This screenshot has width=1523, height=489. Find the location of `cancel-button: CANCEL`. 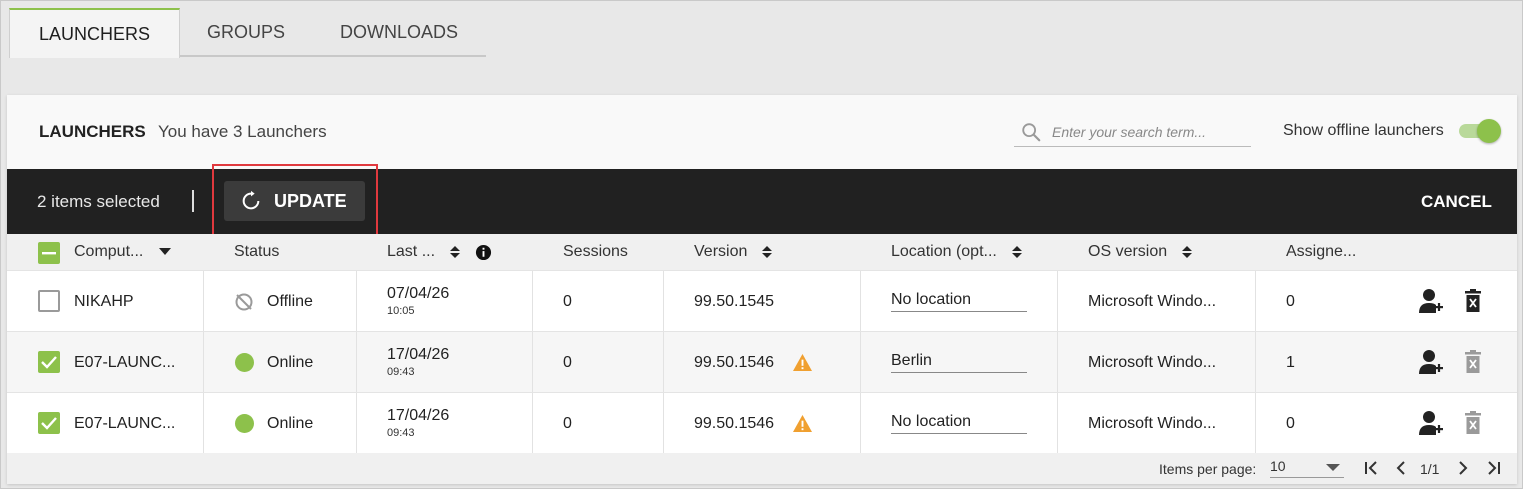

cancel-button: CANCEL is located at coordinates (1456, 202).